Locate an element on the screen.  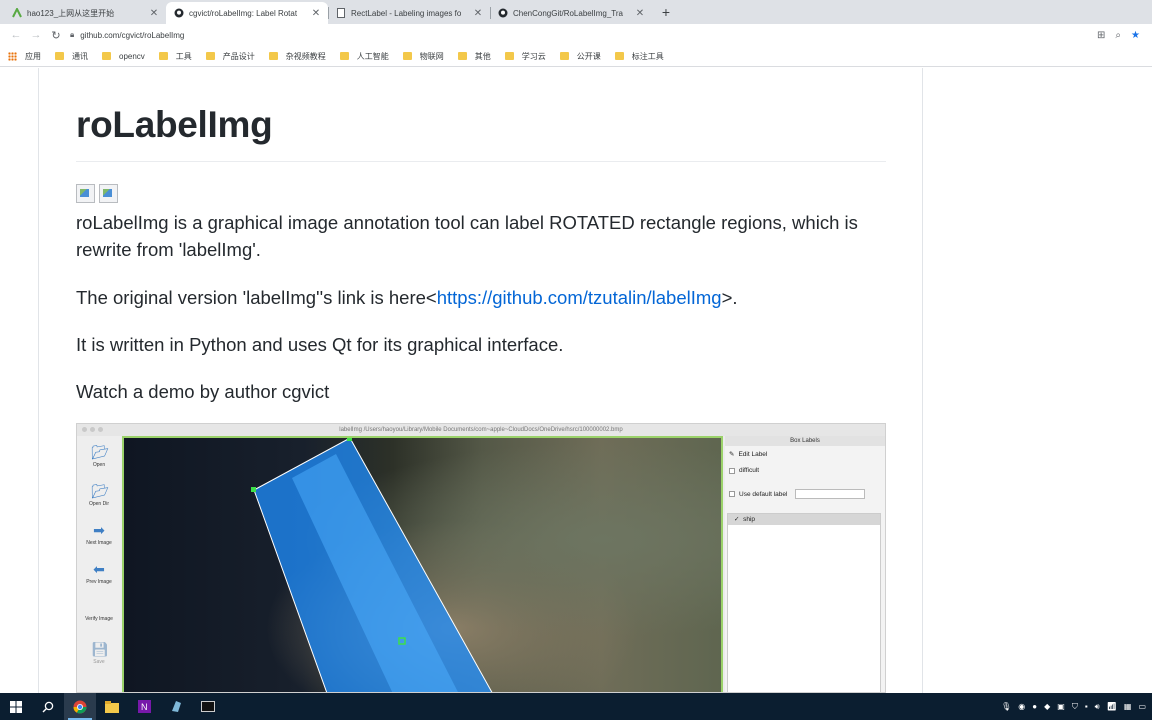
bookmark-folder: 公开课 is located at coordinates (580, 56).